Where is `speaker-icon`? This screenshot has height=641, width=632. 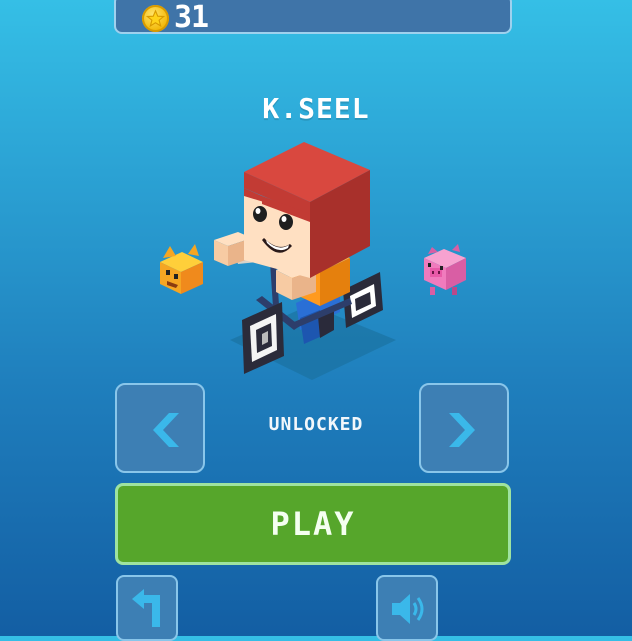
speaker-icon is located at coordinates (408, 609).